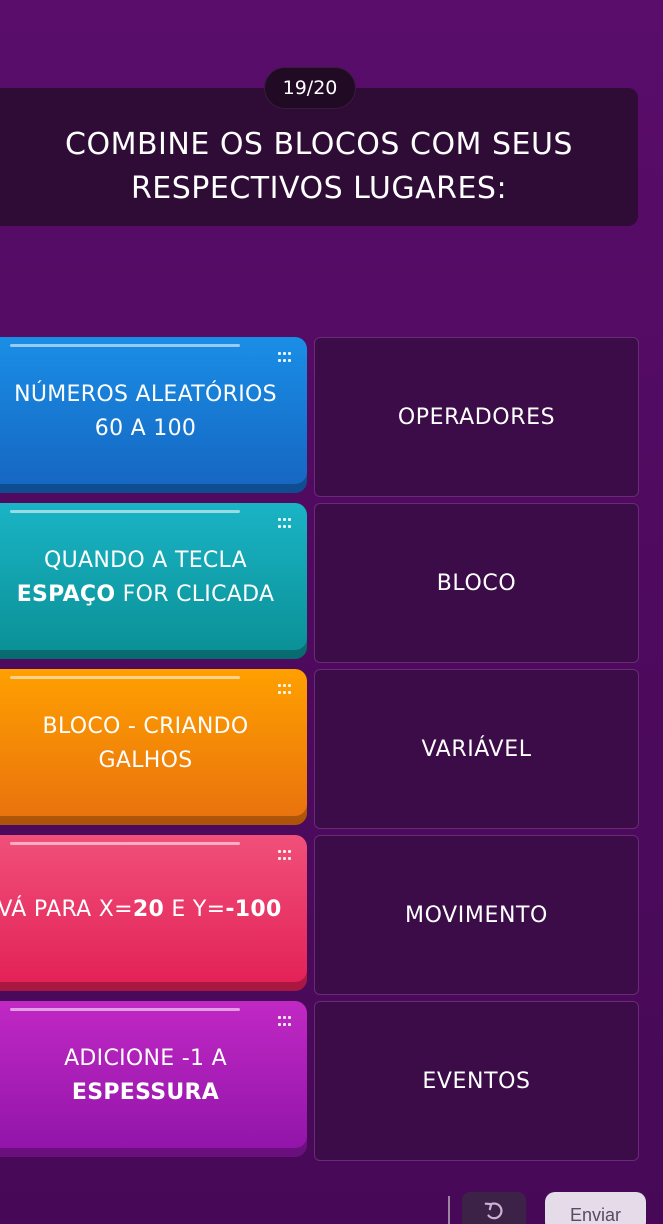 The height and width of the screenshot is (1224, 663). What do you see at coordinates (66, 594) in the screenshot?
I see `block-text-bold: ESPAÇO` at bounding box center [66, 594].